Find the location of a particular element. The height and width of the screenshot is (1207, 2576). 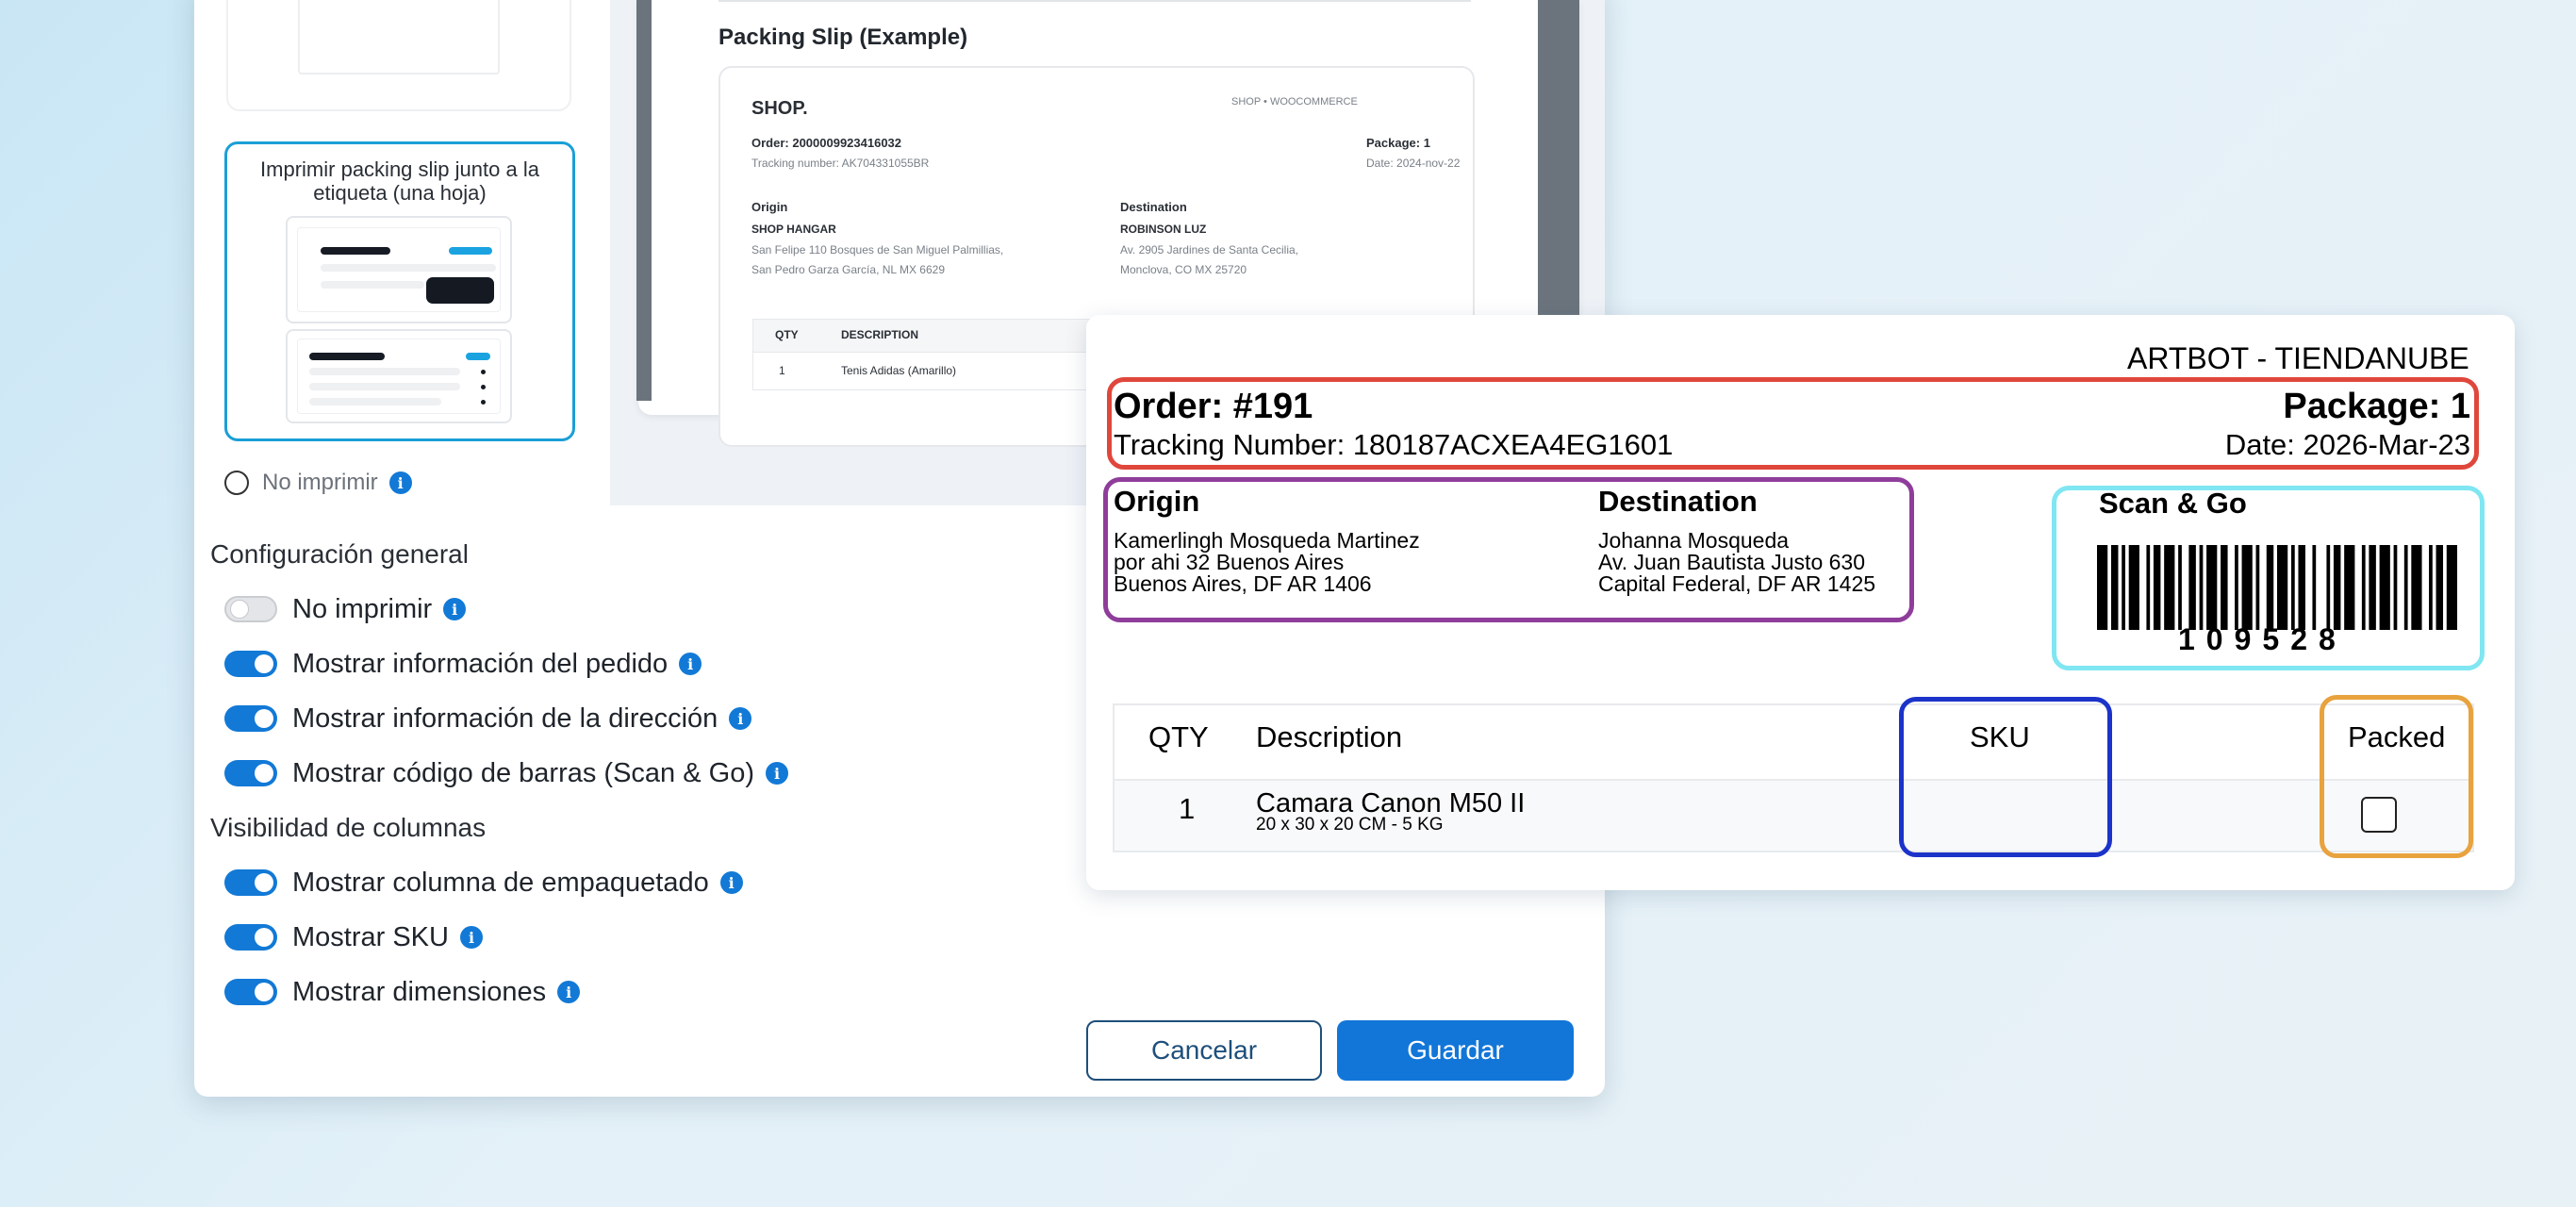

label-col-qty: QTY is located at coordinates (1178, 736).